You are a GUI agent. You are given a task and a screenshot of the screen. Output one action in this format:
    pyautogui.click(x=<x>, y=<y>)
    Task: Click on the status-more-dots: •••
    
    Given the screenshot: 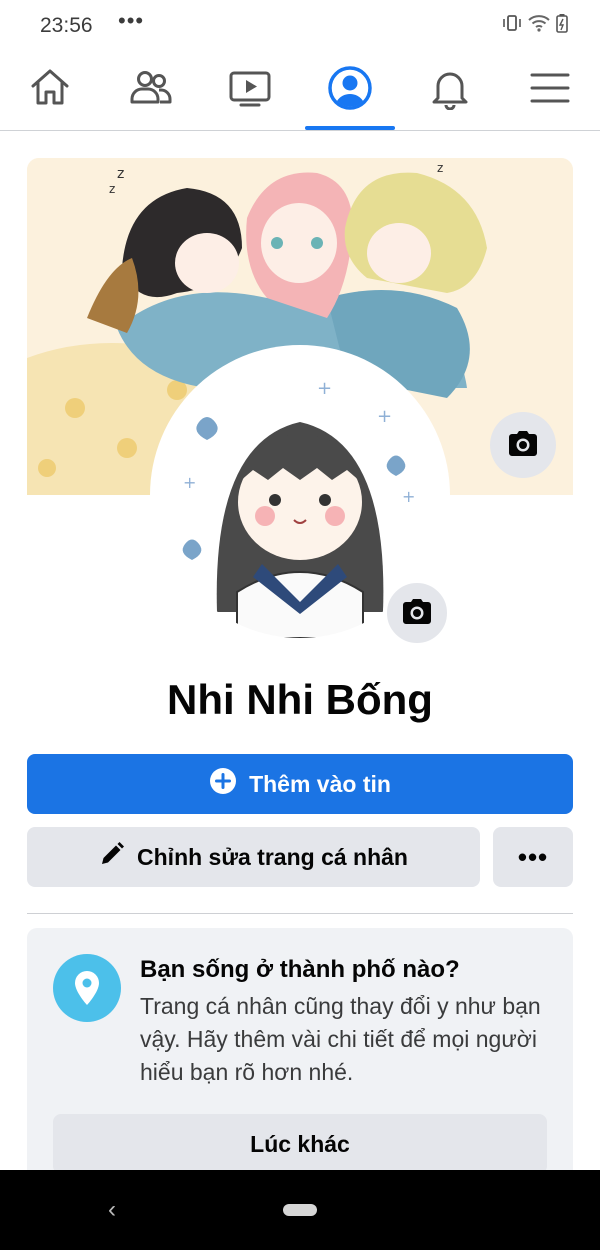 What is the action you would take?
    pyautogui.click(x=131, y=20)
    